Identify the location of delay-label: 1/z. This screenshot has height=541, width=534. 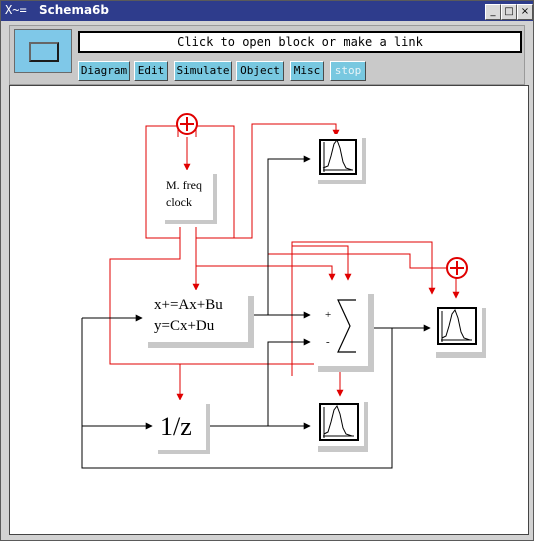
(176, 426).